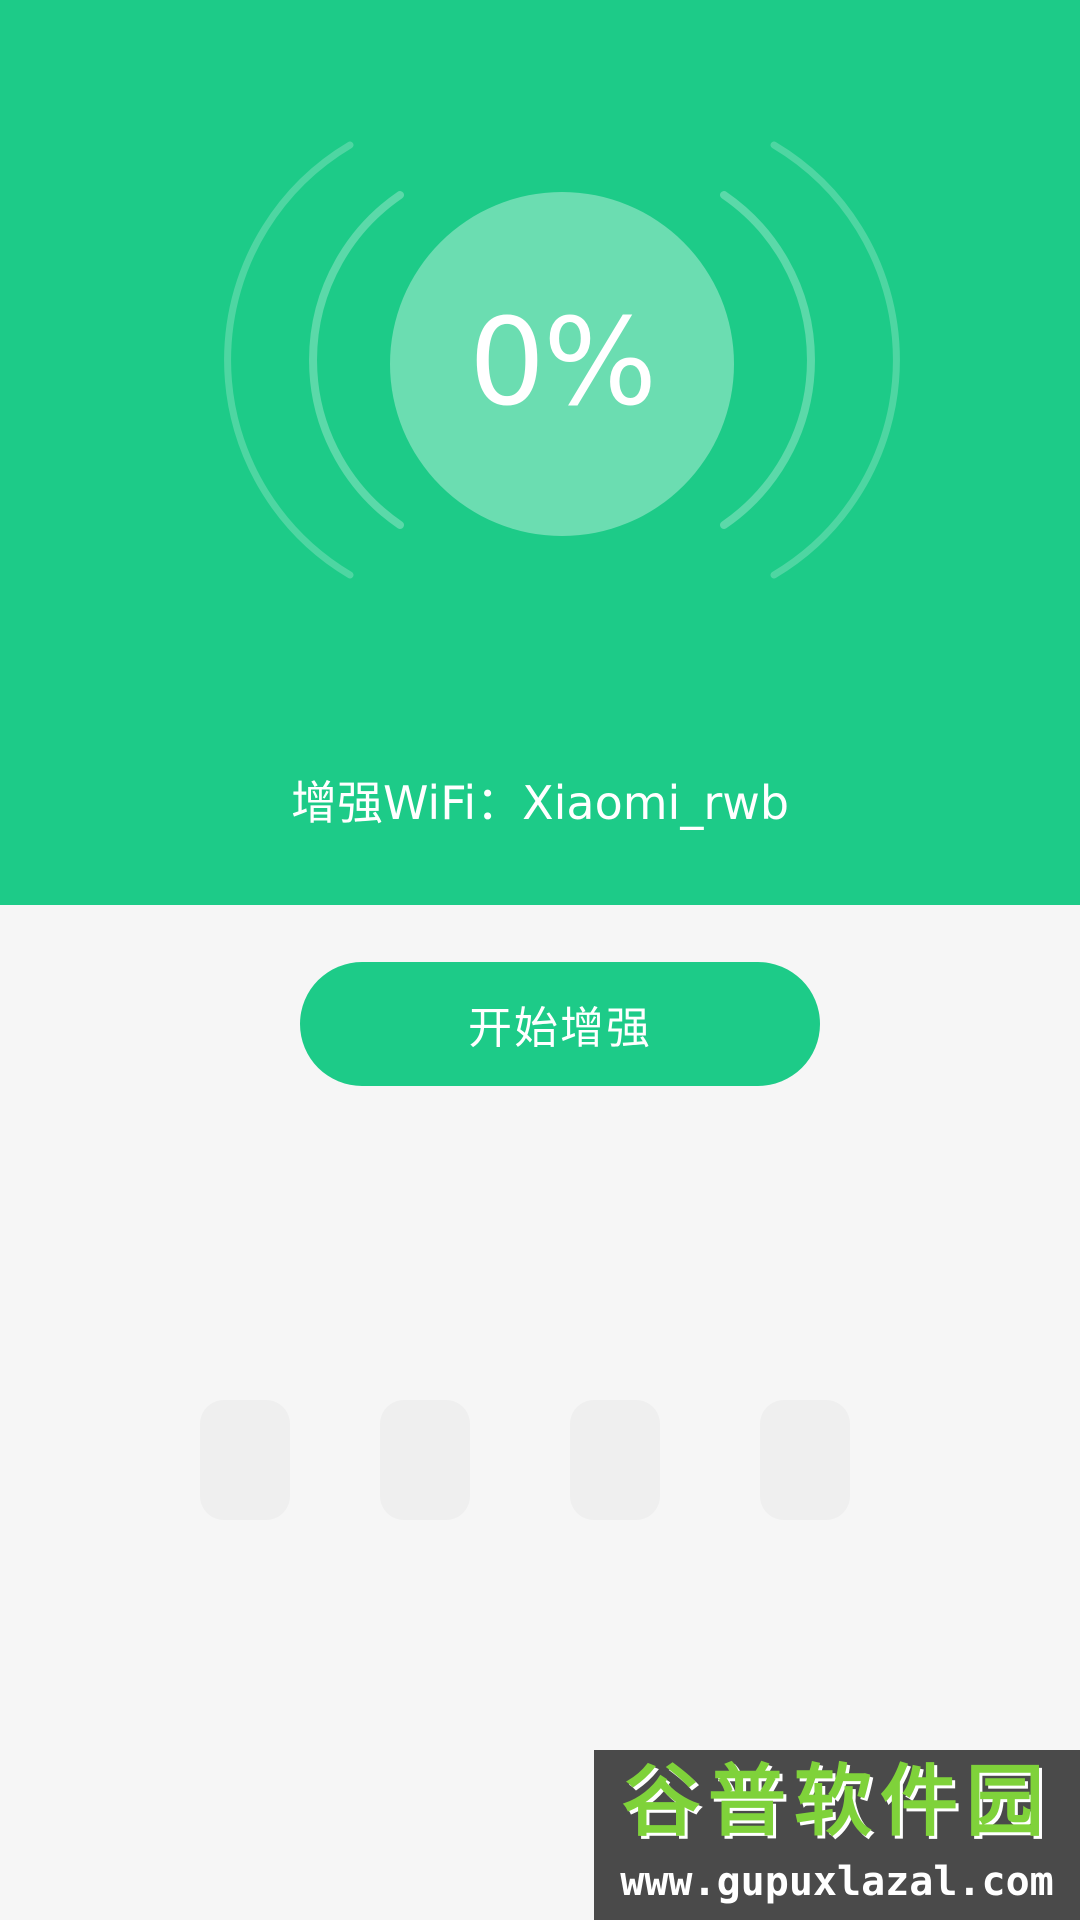 Image resolution: width=1080 pixels, height=1920 pixels. Describe the element at coordinates (560, 1024) in the screenshot. I see `start-boost-button: 开始增强` at that location.